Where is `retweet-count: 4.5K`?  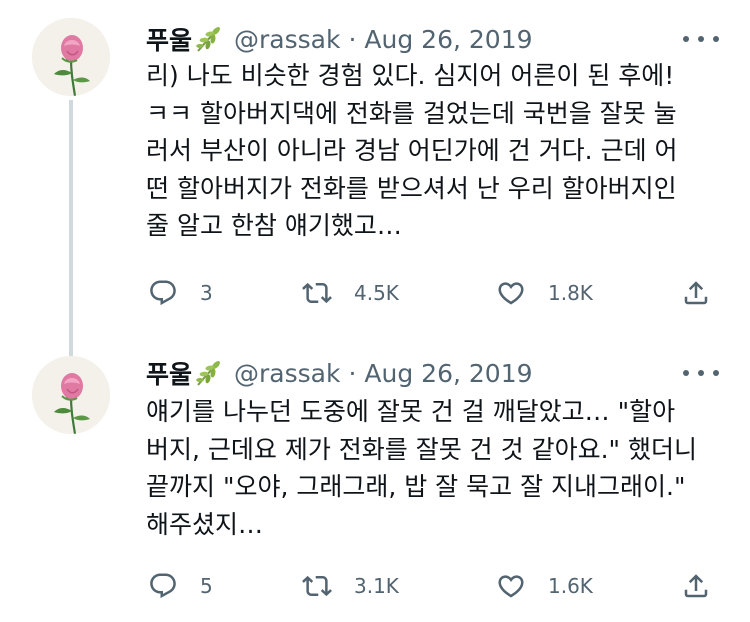 retweet-count: 4.5K is located at coordinates (376, 293).